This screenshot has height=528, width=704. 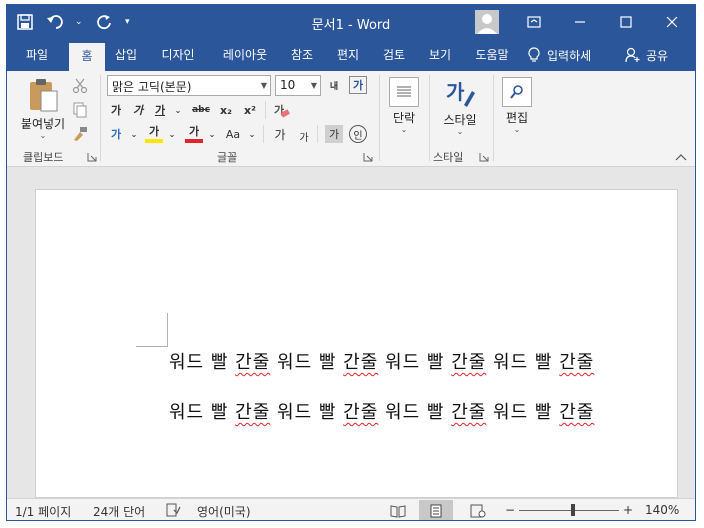 I want to click on change-case-button: Aa, so click(x=233, y=134).